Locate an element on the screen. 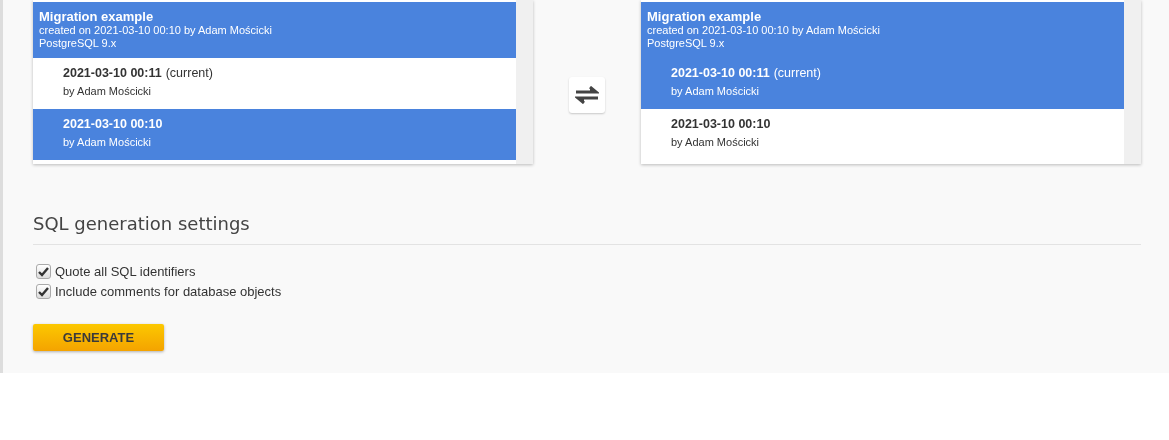 The width and height of the screenshot is (1169, 440). option-label: Include comments for database objects is located at coordinates (168, 291).